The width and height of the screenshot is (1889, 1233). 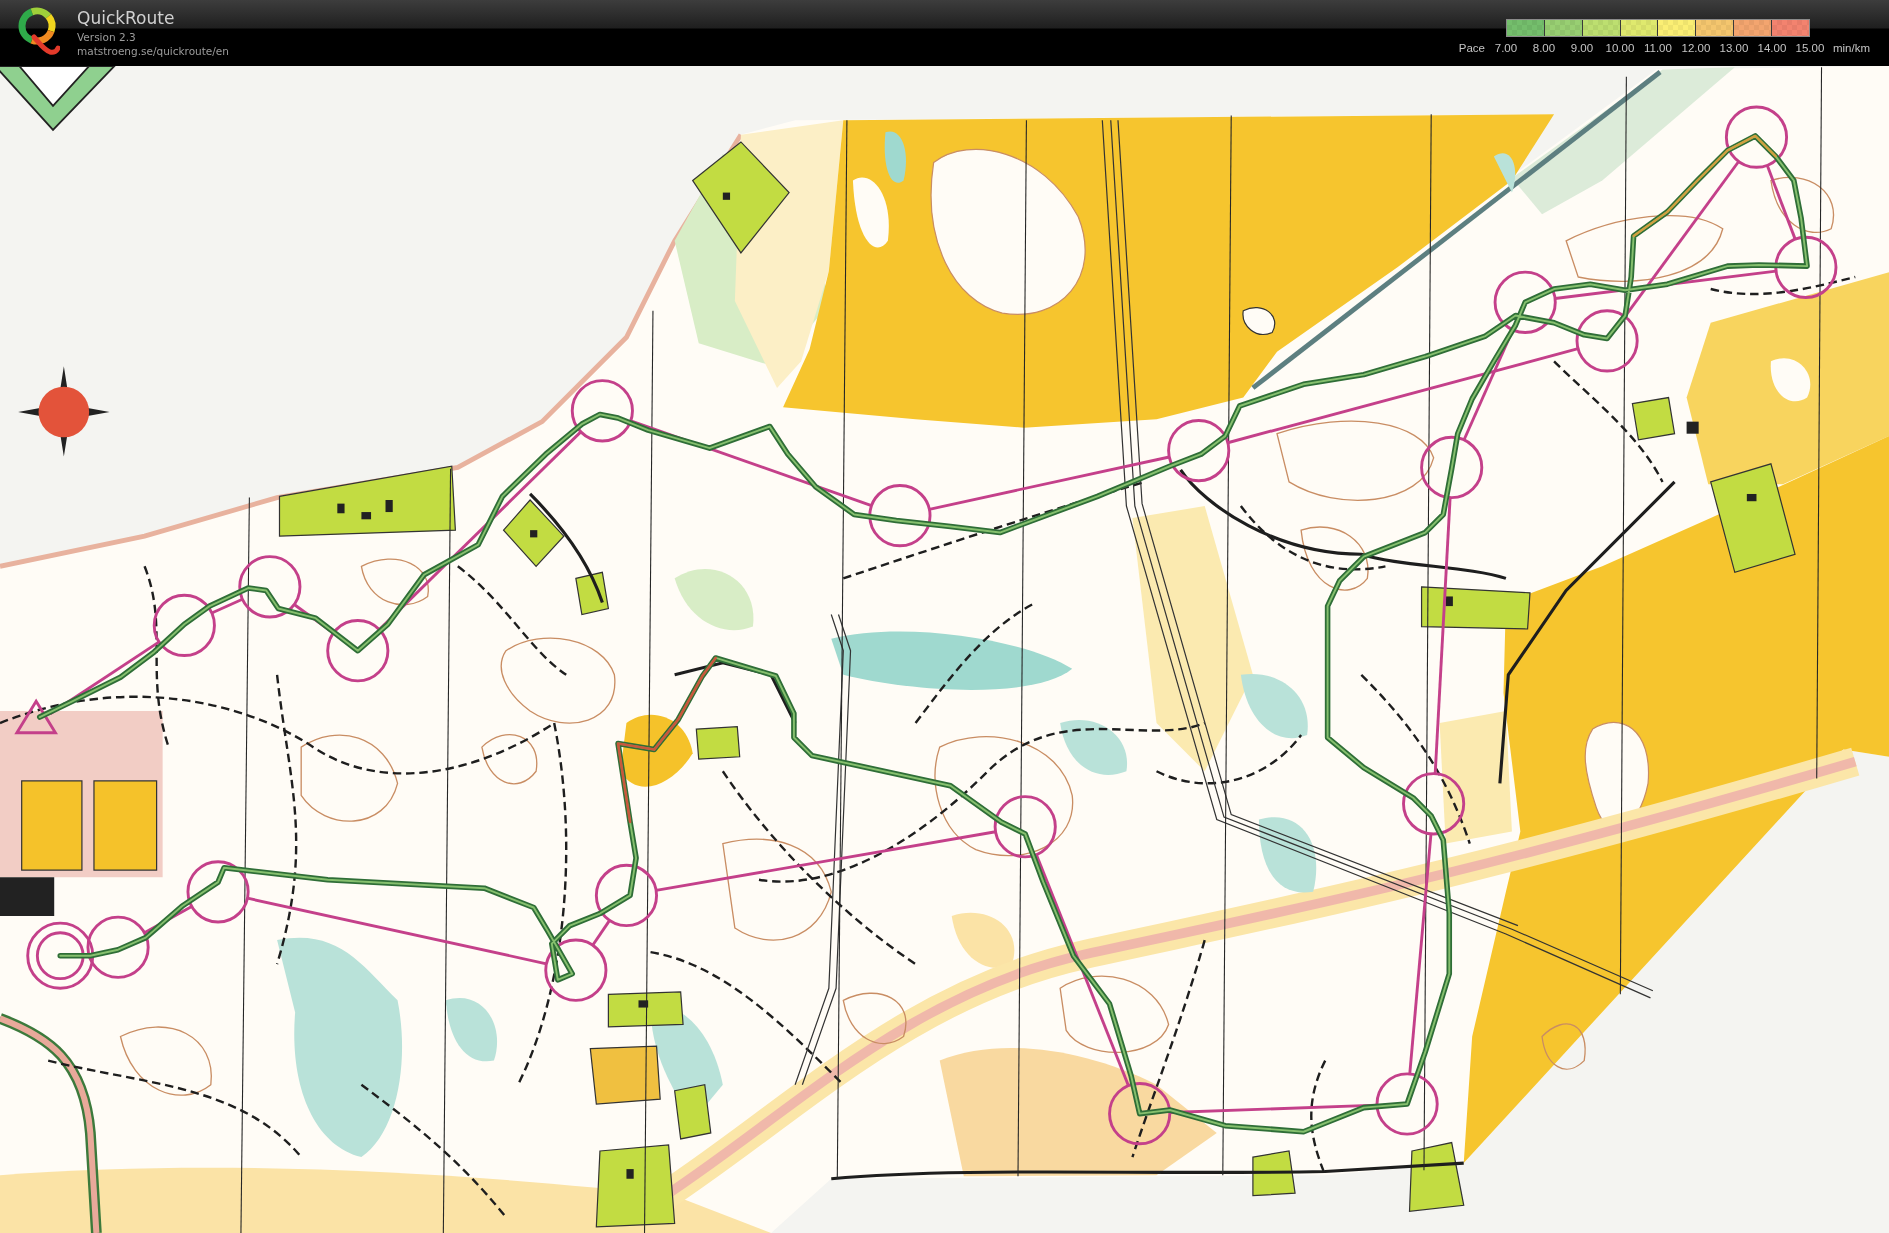 What do you see at coordinates (1582, 48) in the screenshot?
I see `pace-tick-label: 9.00` at bounding box center [1582, 48].